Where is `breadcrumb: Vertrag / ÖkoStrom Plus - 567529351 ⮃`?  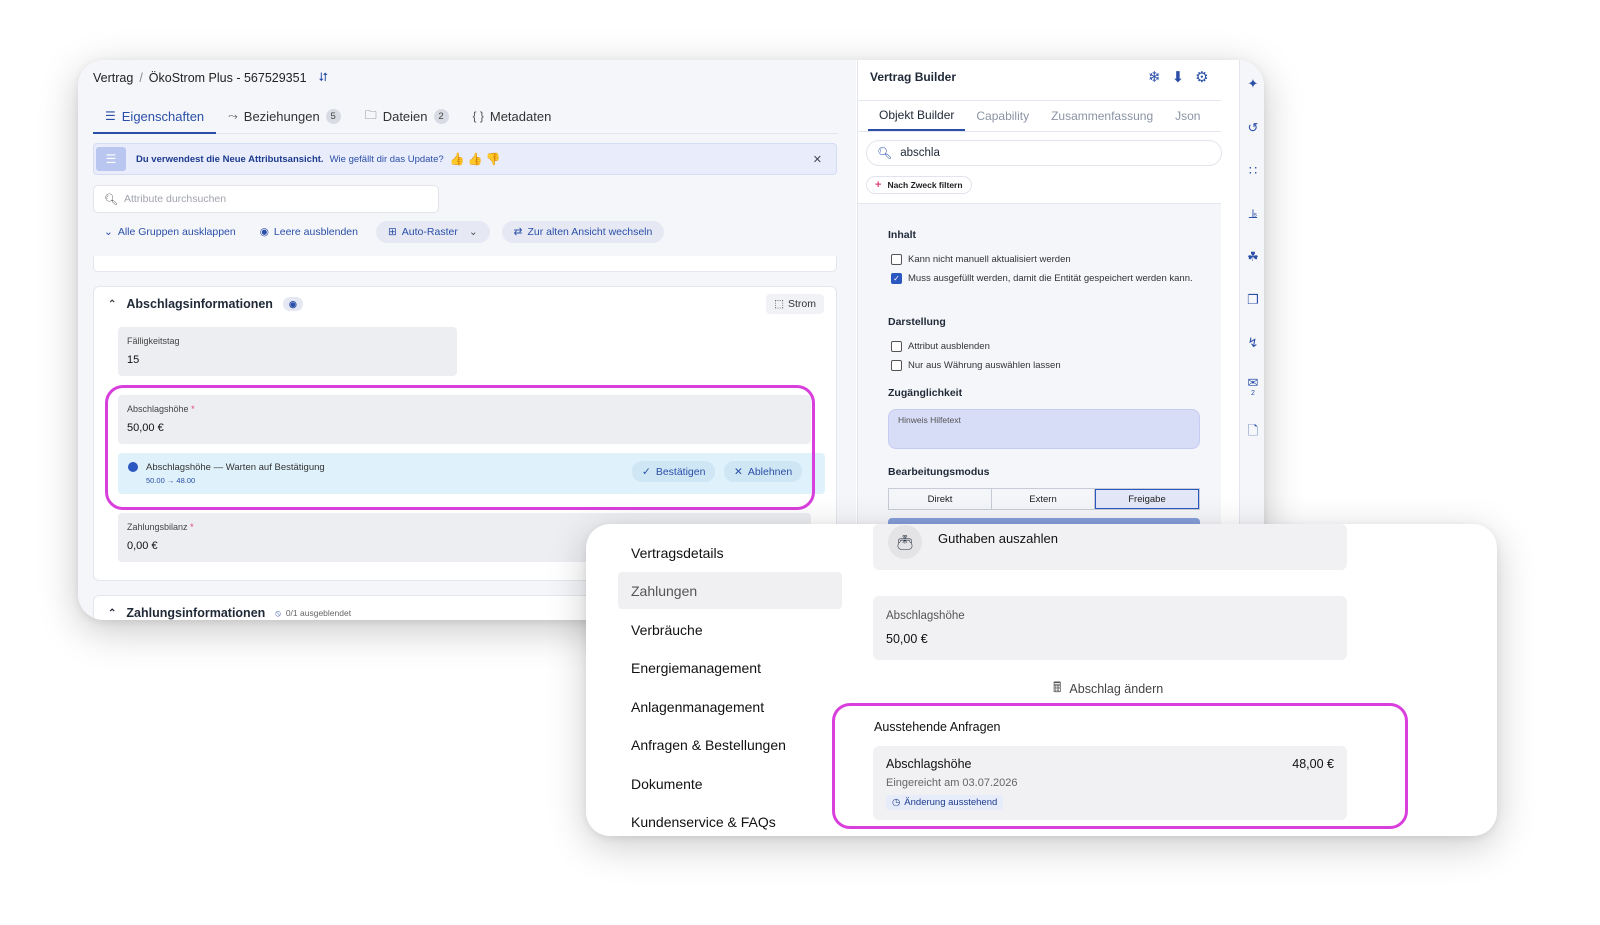 breadcrumb: Vertrag / ÖkoStrom Plus - 567529351 ⮃ is located at coordinates (210, 77).